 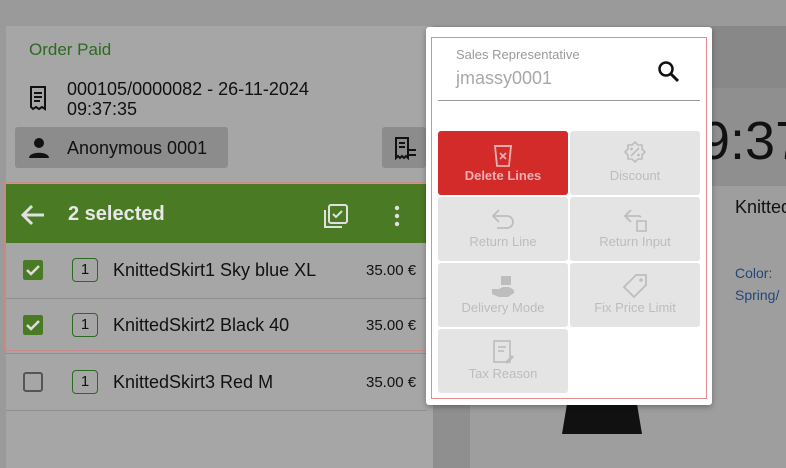 What do you see at coordinates (33, 382) in the screenshot?
I see `checkbox-unchecked-icon` at bounding box center [33, 382].